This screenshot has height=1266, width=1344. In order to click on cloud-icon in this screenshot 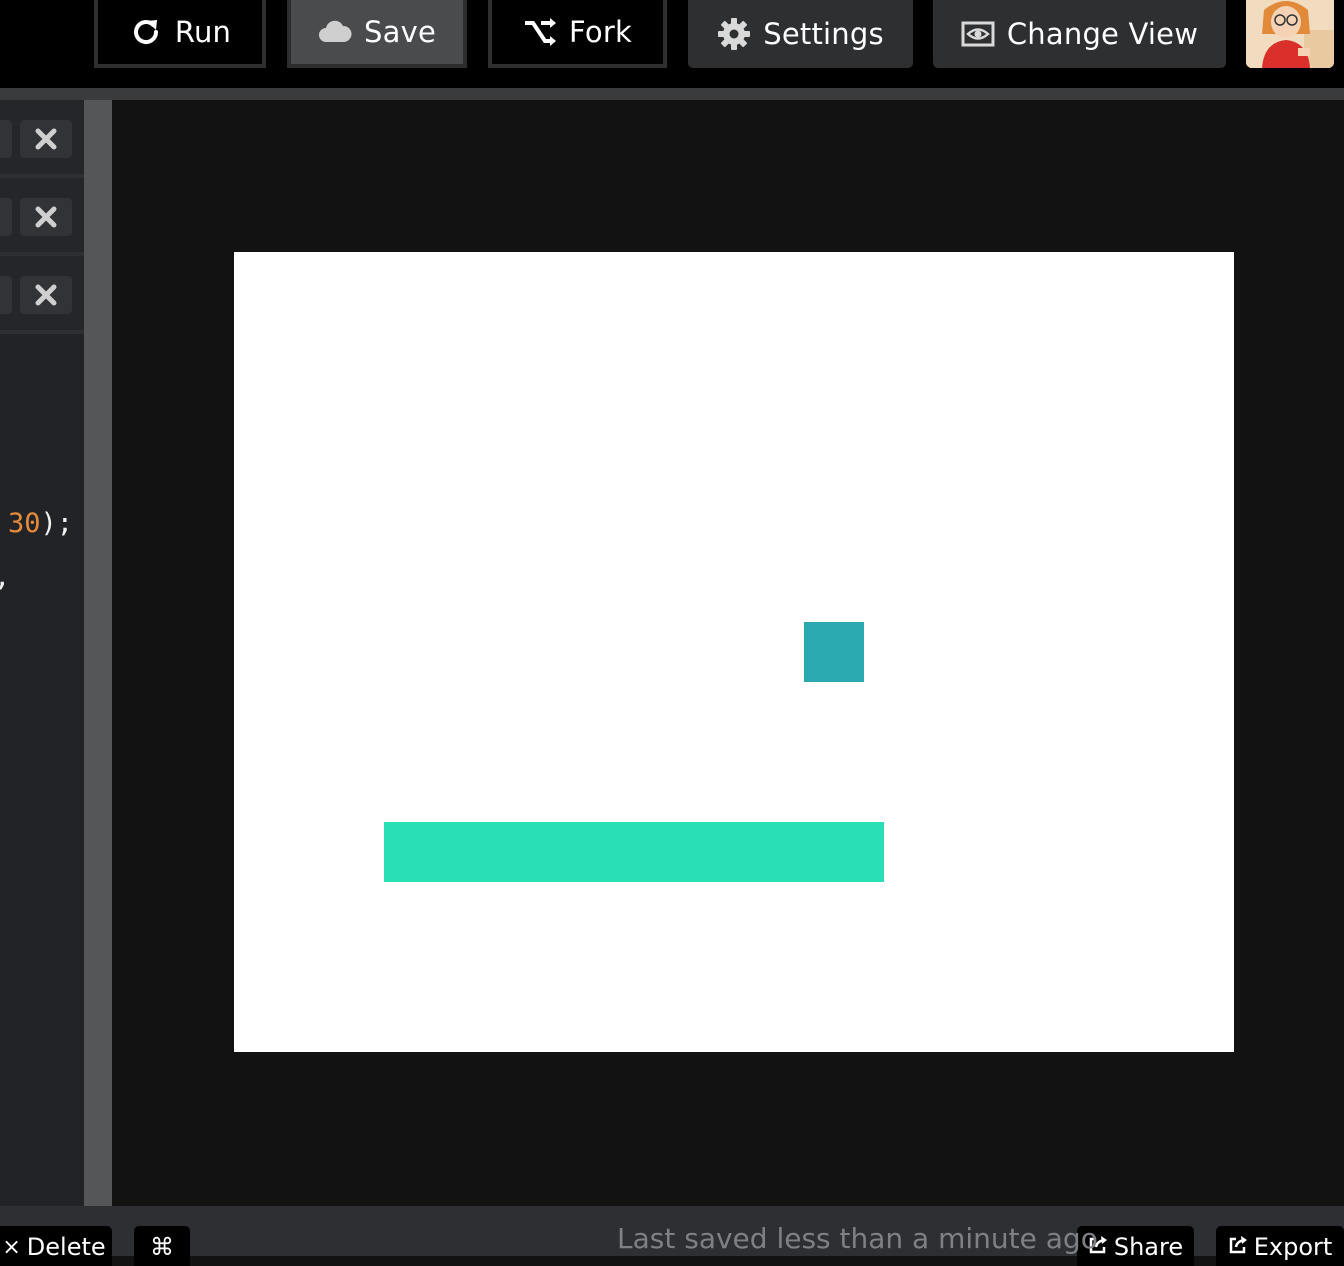, I will do `click(335, 32)`.